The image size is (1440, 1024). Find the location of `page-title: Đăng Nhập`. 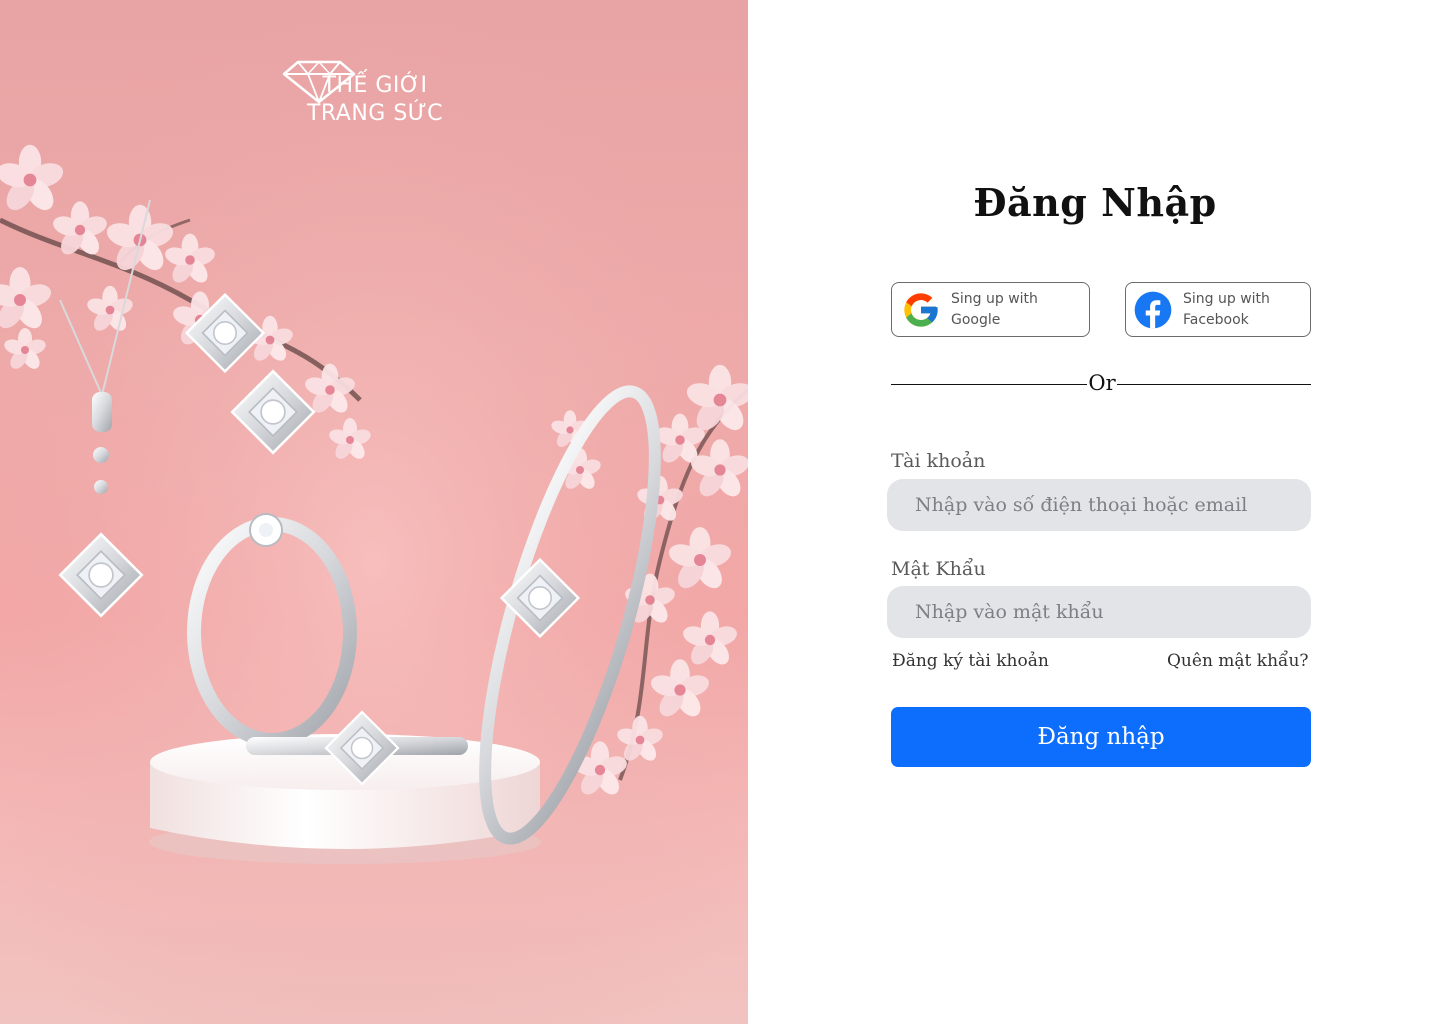

page-title: Đăng Nhập is located at coordinates (1095, 202).